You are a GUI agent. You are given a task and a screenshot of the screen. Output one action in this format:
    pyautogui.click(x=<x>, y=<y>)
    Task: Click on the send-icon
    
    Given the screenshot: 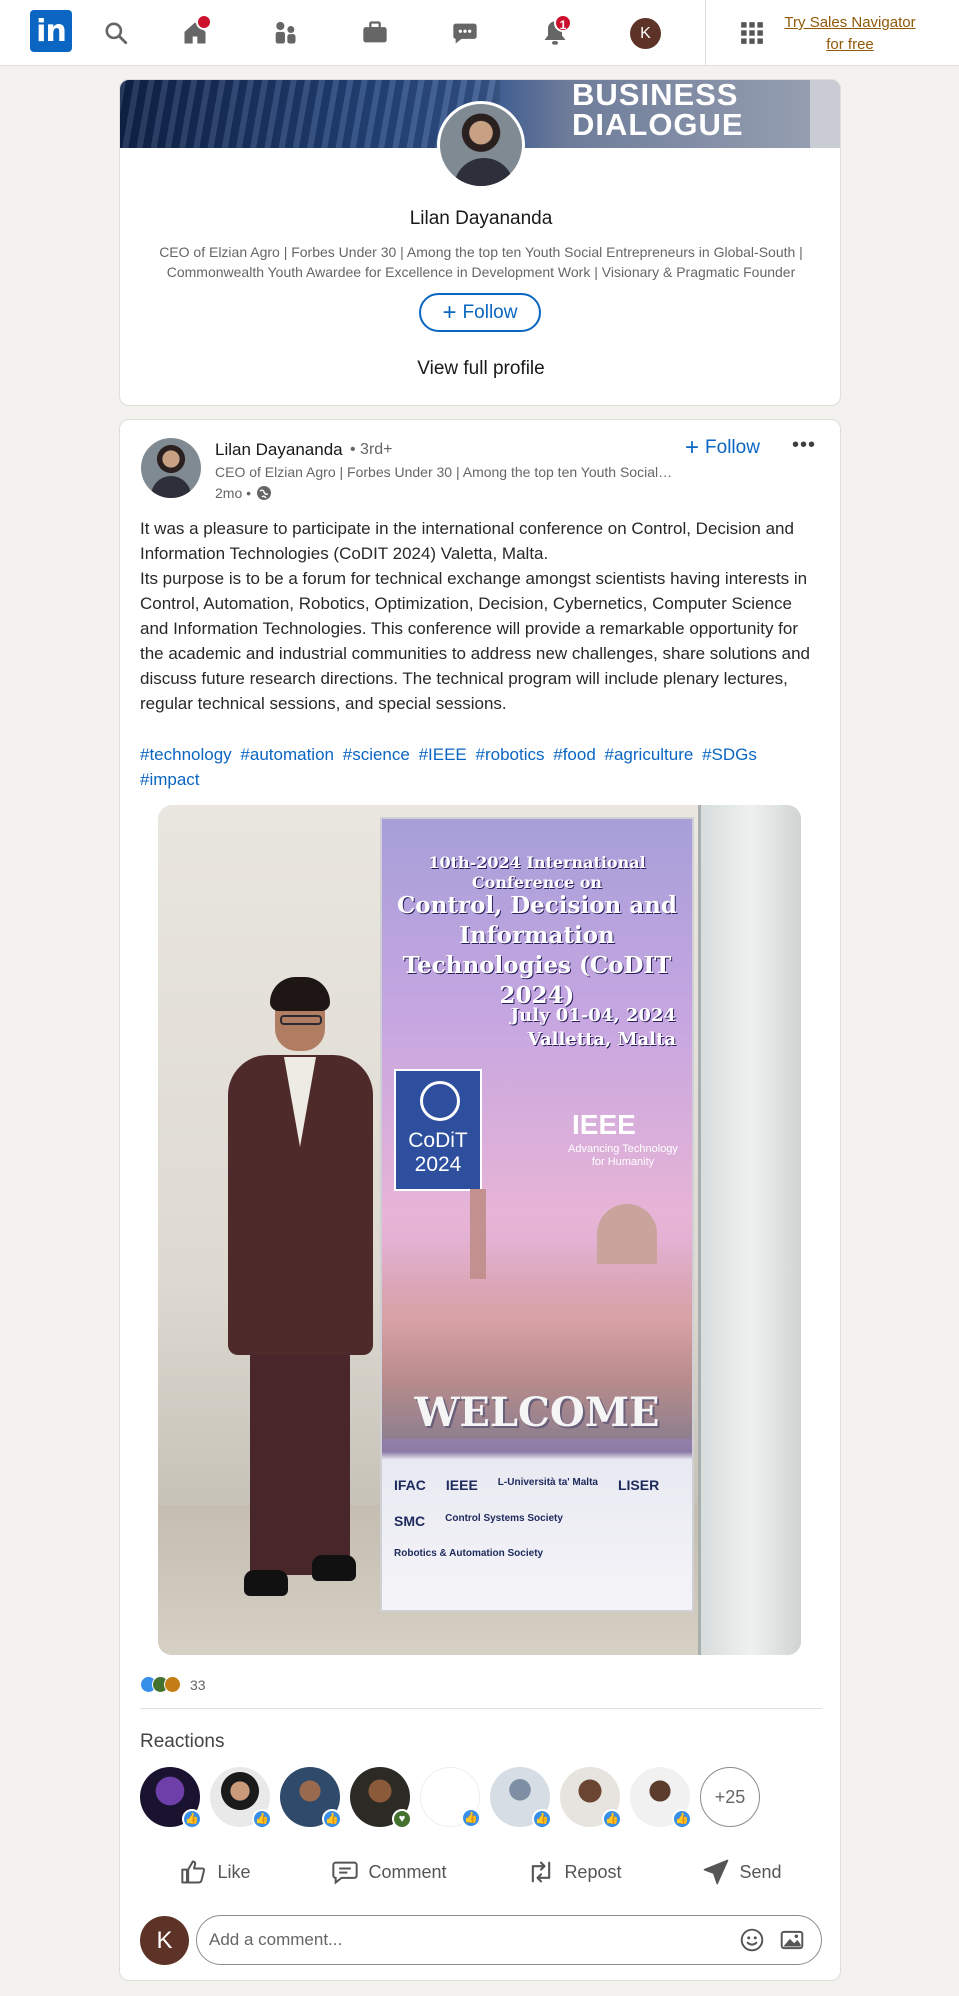 What is the action you would take?
    pyautogui.click(x=716, y=1872)
    